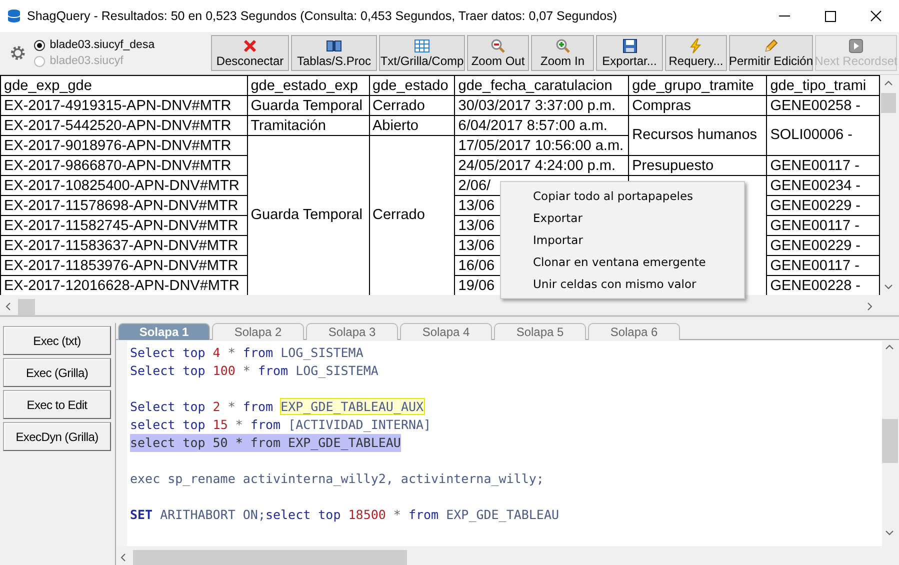 The height and width of the screenshot is (565, 899). What do you see at coordinates (124, 266) in the screenshot?
I see `grid-cell: EX-2017-11853976-APN-DNV#MTR` at bounding box center [124, 266].